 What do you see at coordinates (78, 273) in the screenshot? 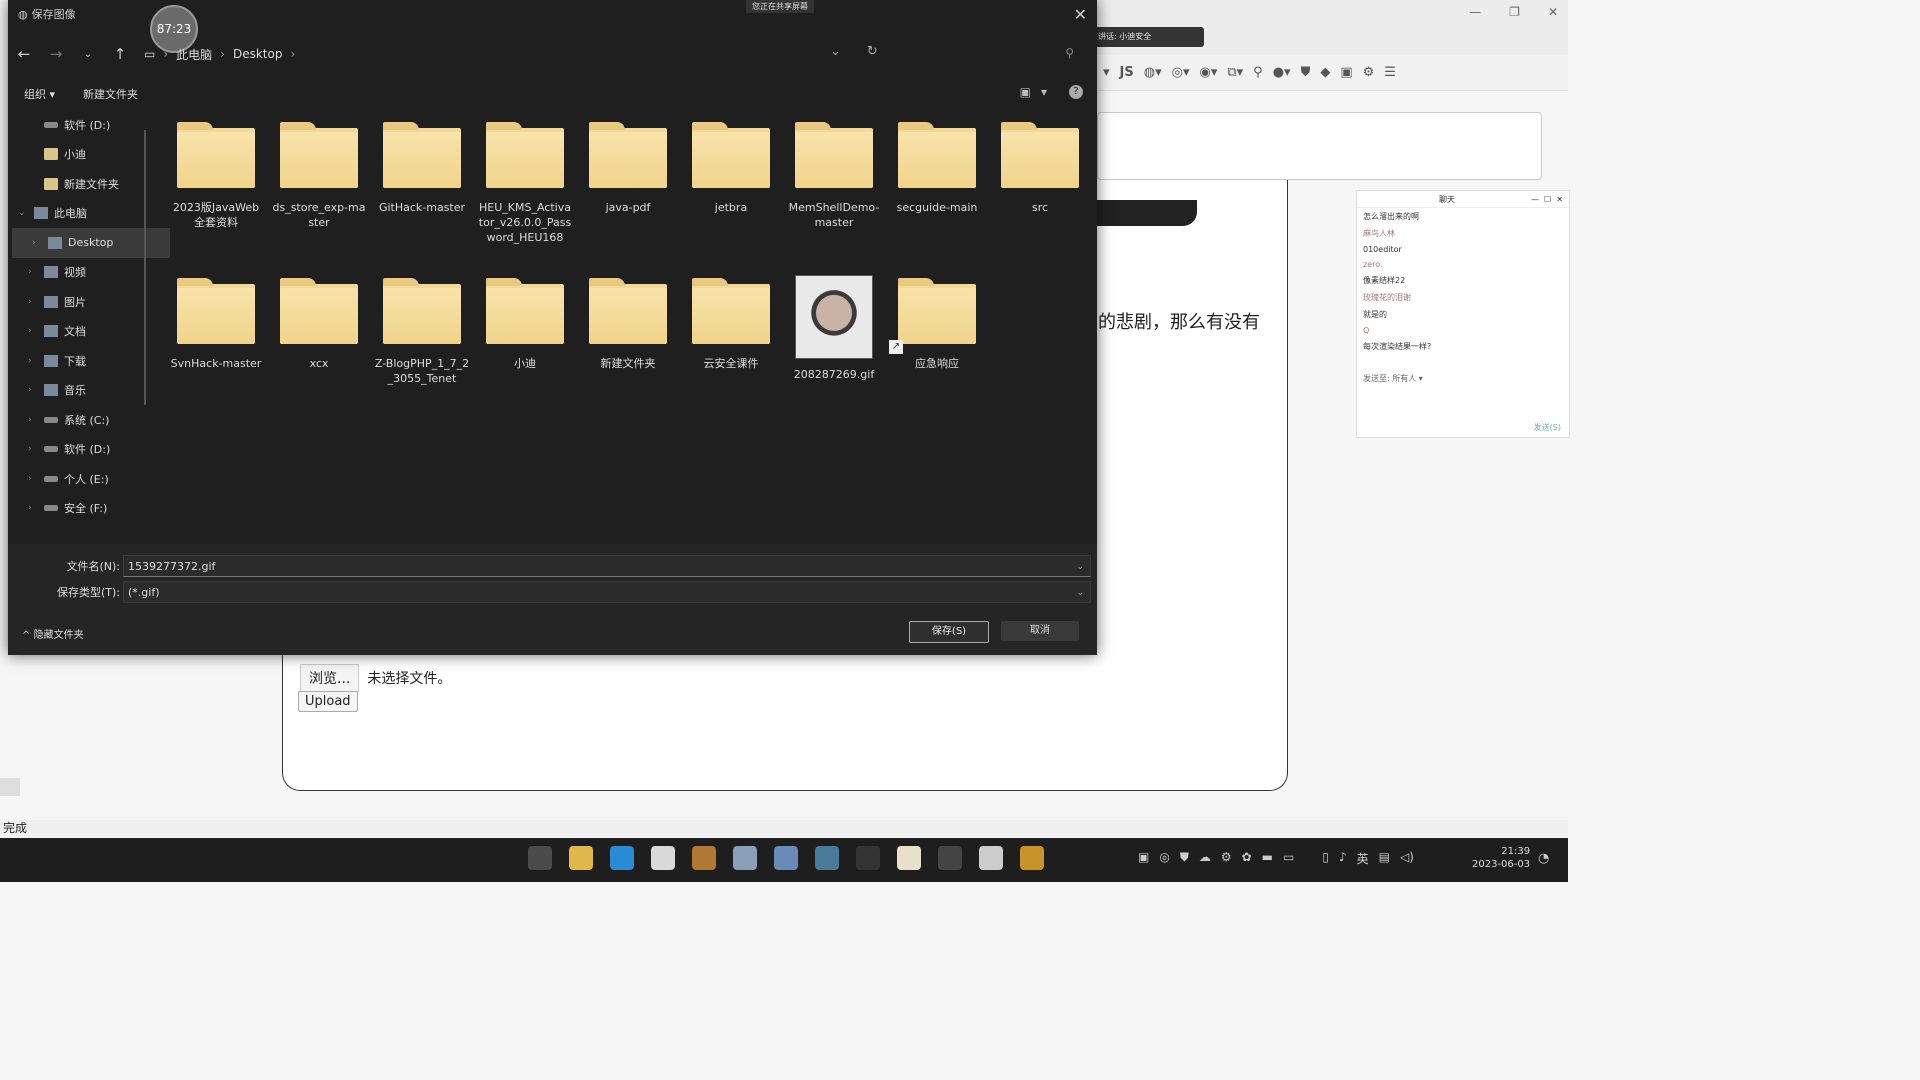
I see `sidebar-item: › 视频` at bounding box center [78, 273].